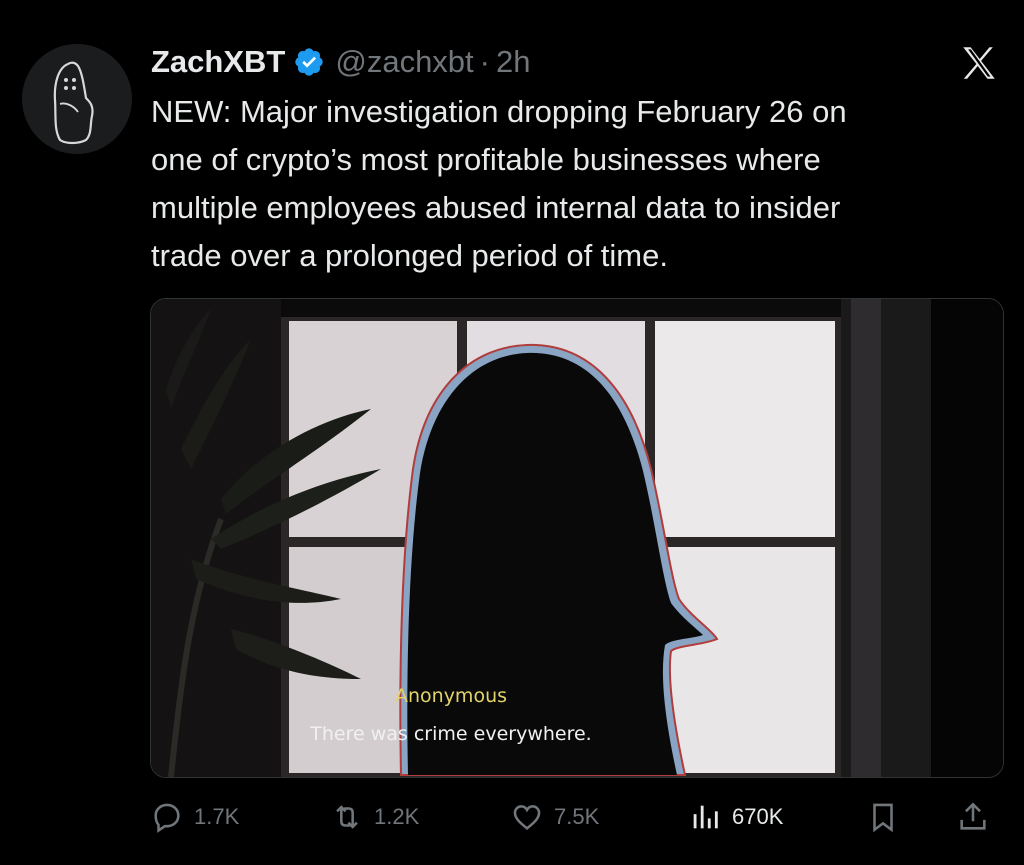  I want to click on share-button, so click(978, 817).